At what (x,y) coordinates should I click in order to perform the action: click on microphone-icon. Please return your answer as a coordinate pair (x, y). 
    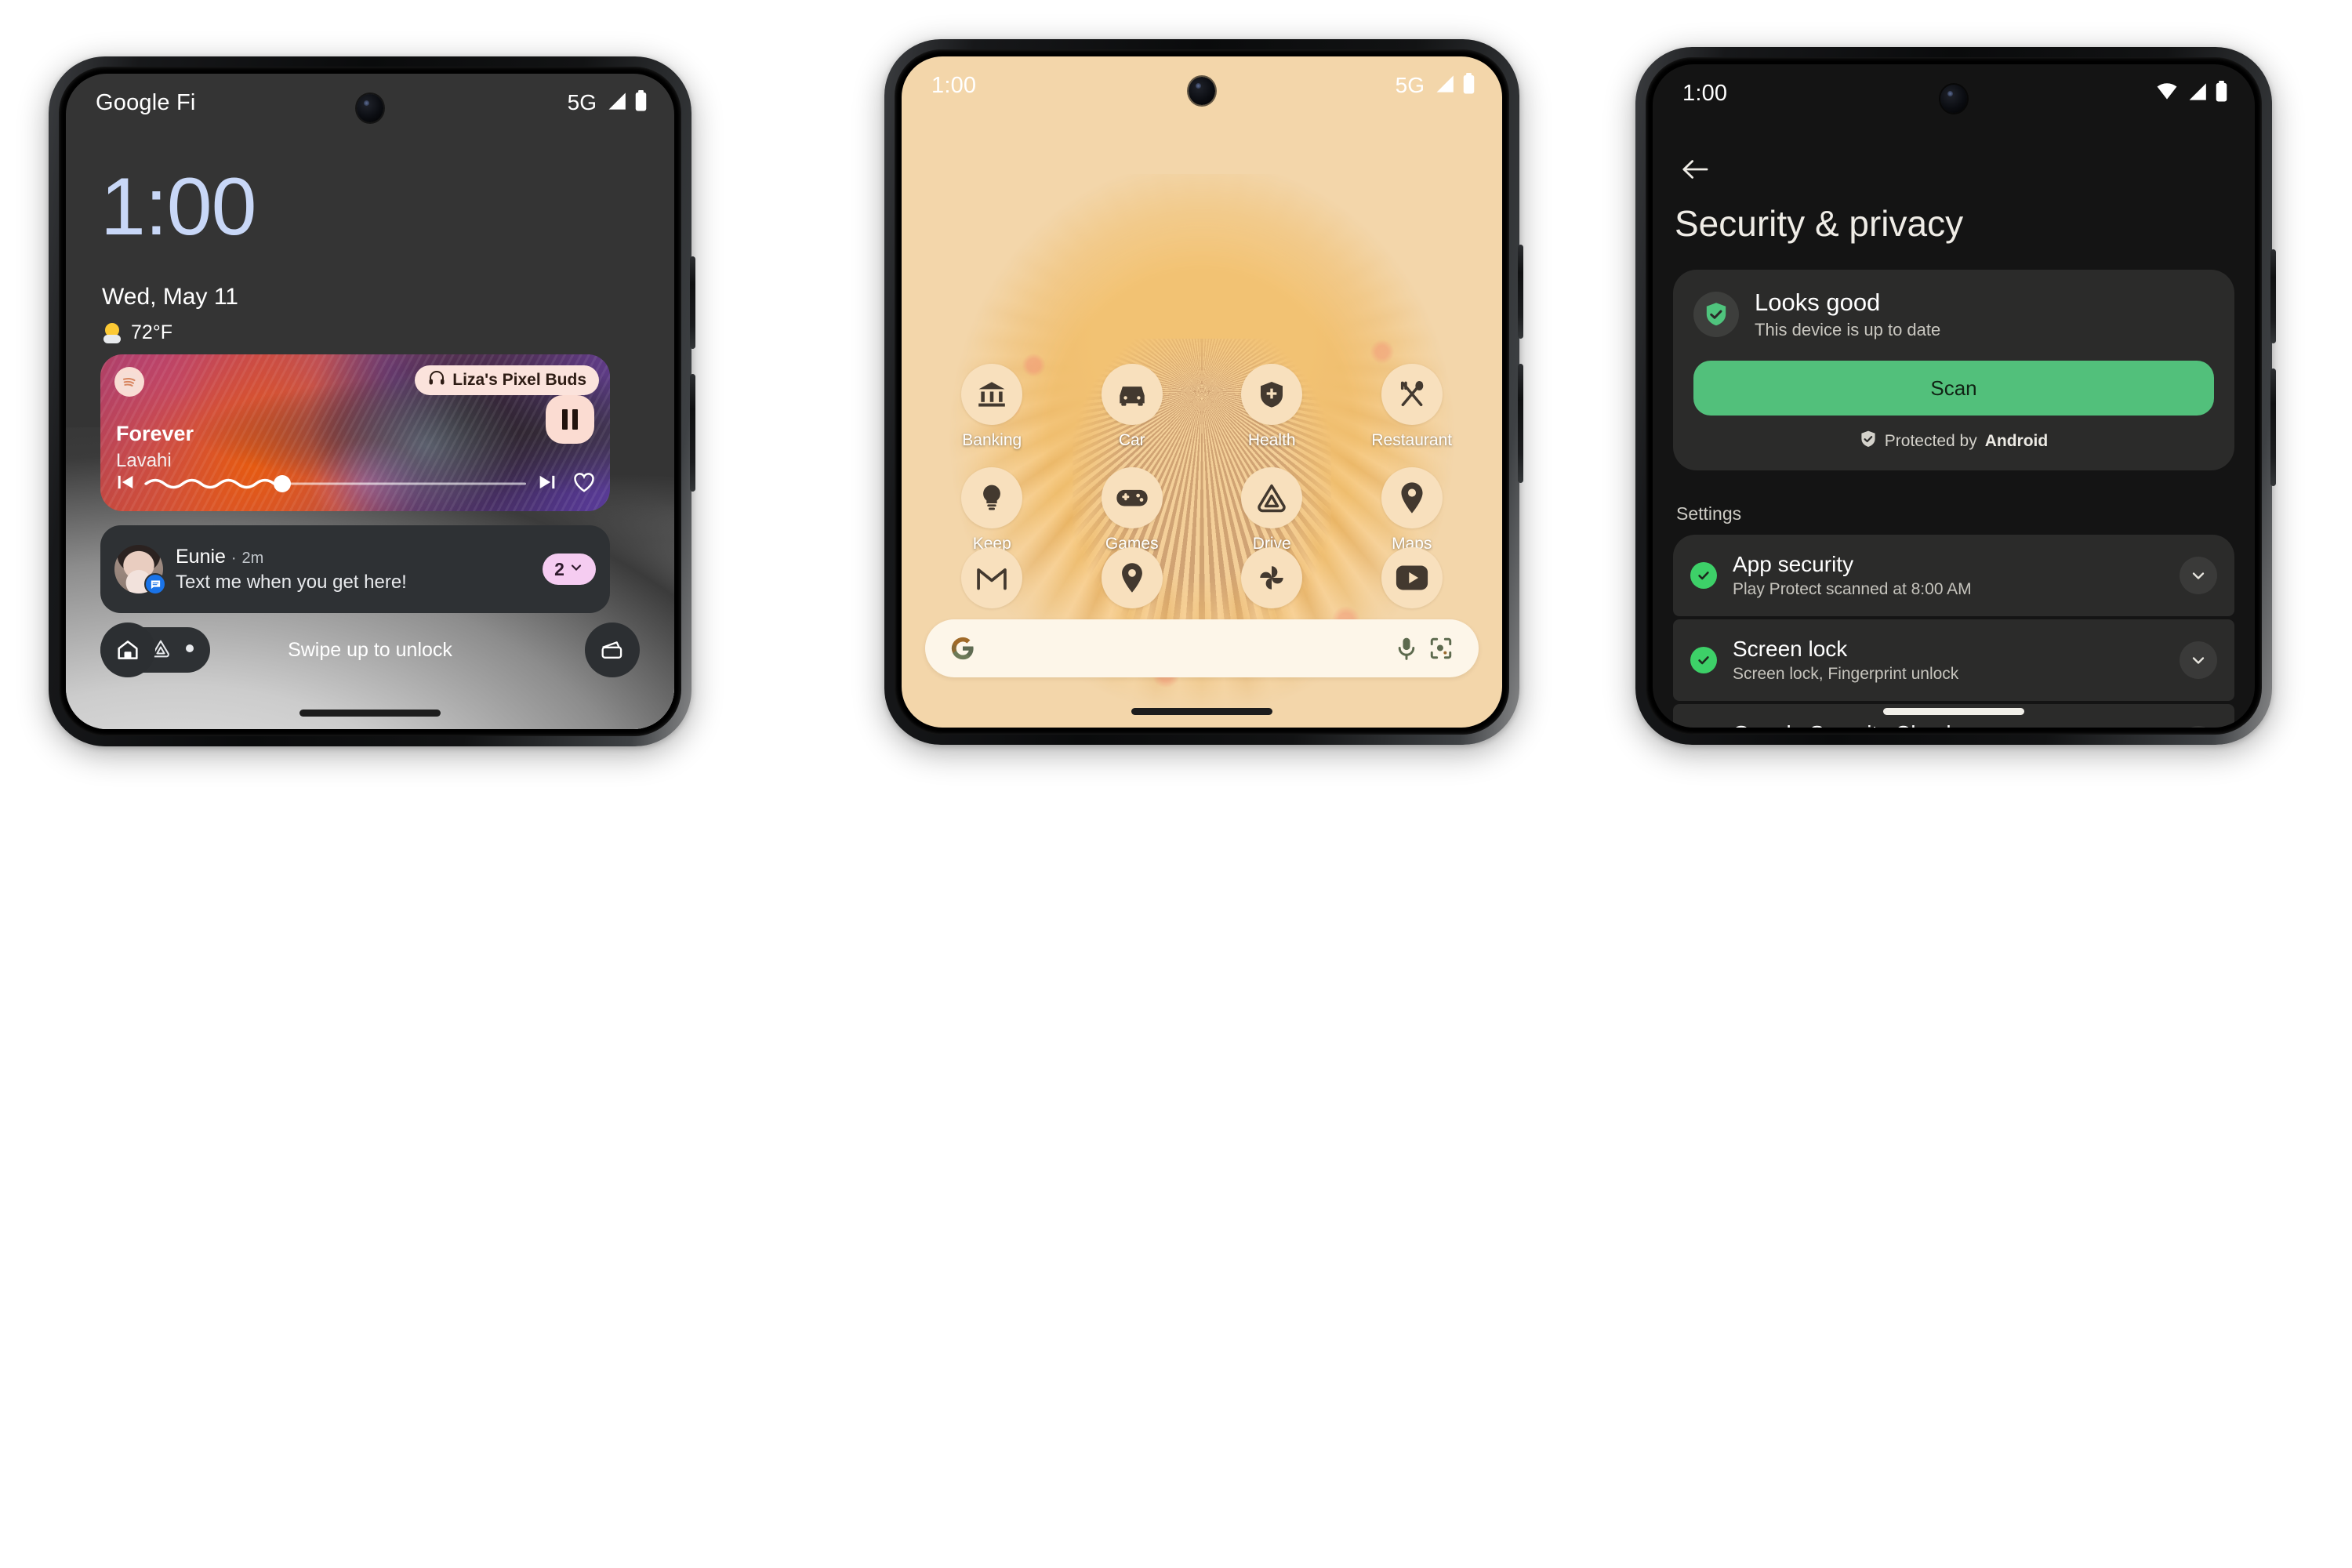
    Looking at the image, I should click on (1406, 648).